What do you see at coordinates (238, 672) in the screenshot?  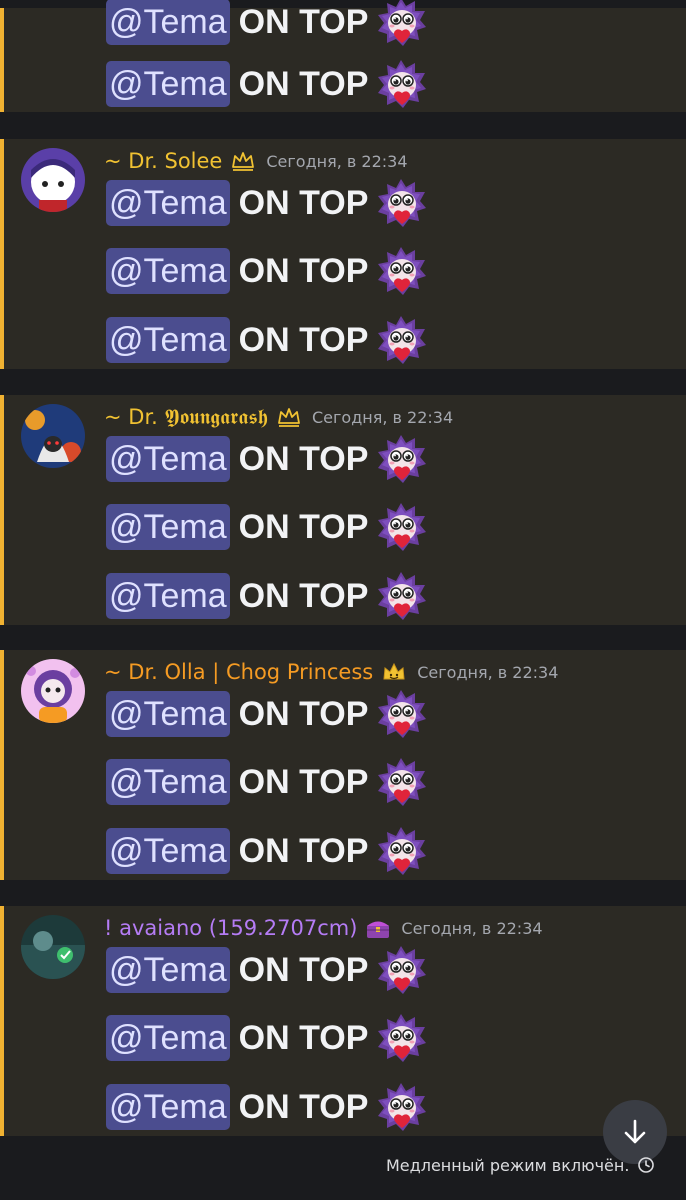 I see `username: ~ Dr. Olla | Chog Princess` at bounding box center [238, 672].